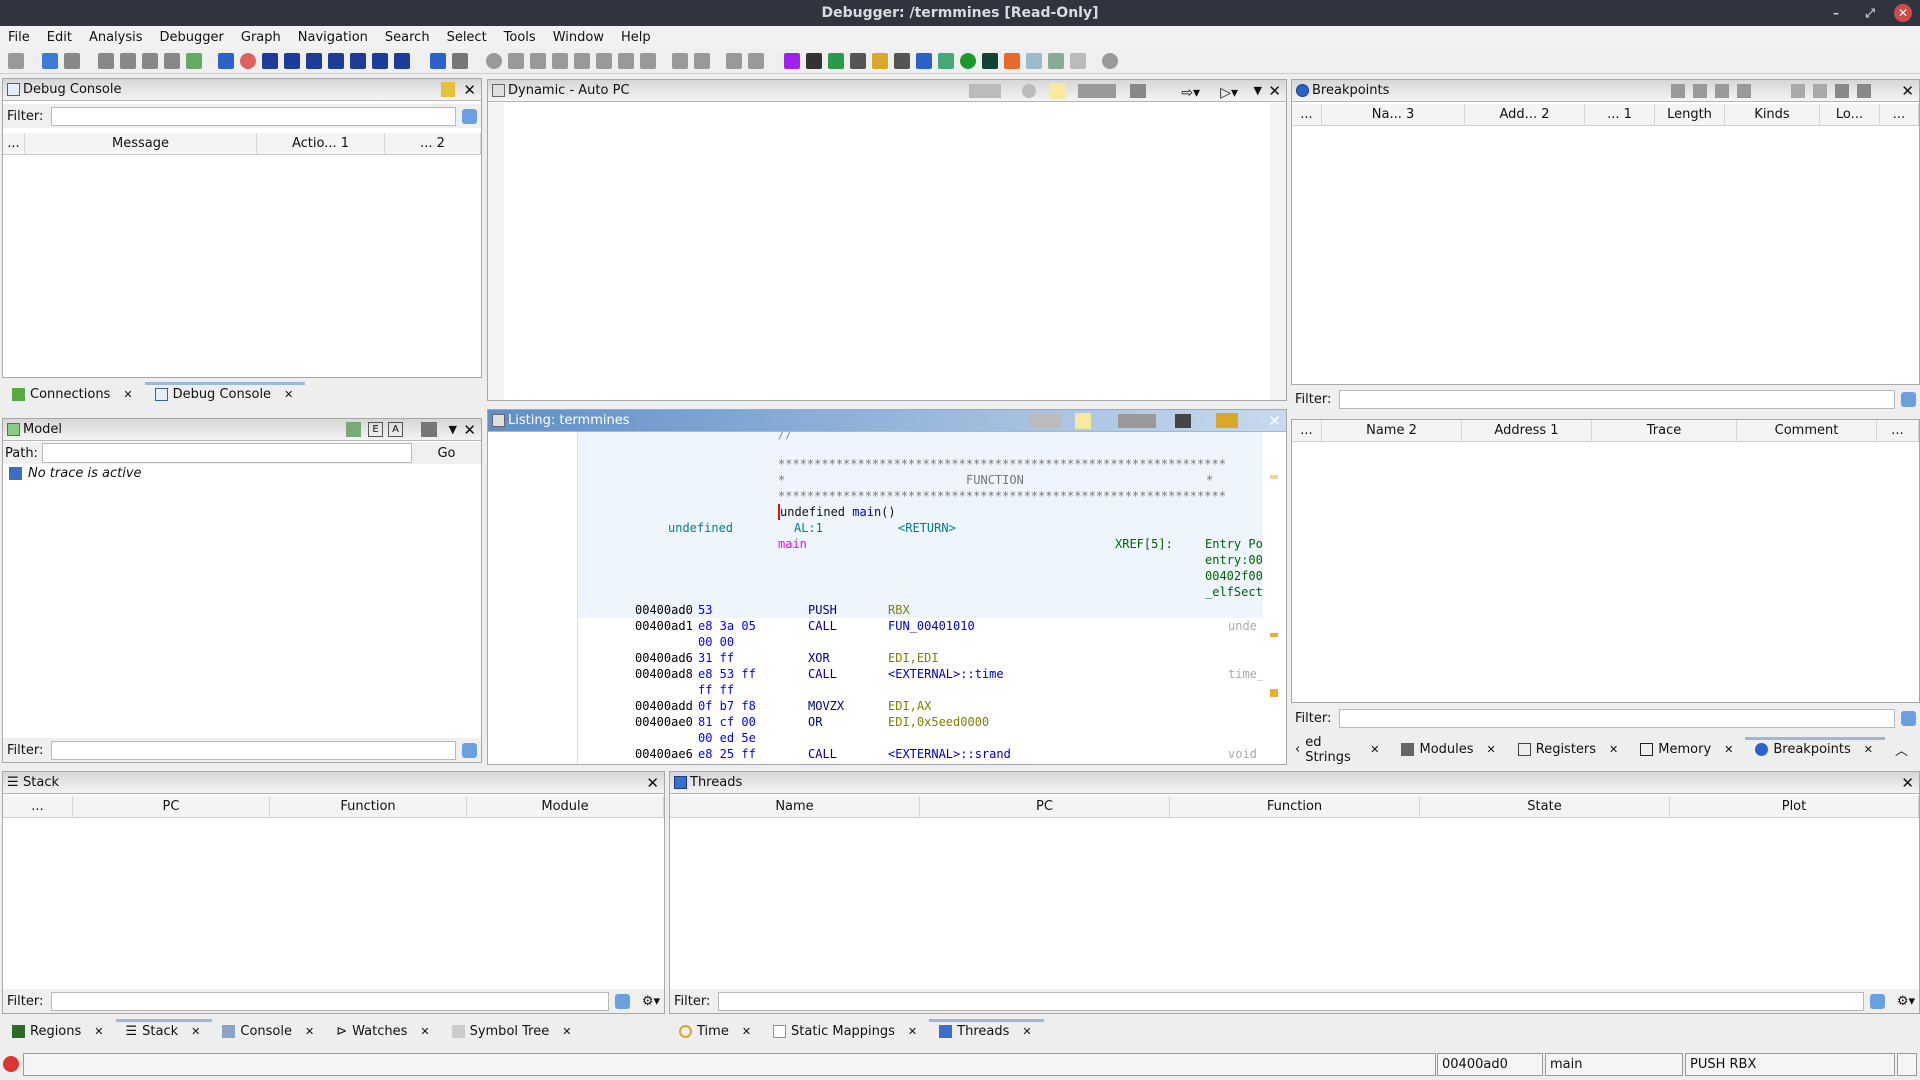  What do you see at coordinates (516, 61) in the screenshot?
I see `play-icon` at bounding box center [516, 61].